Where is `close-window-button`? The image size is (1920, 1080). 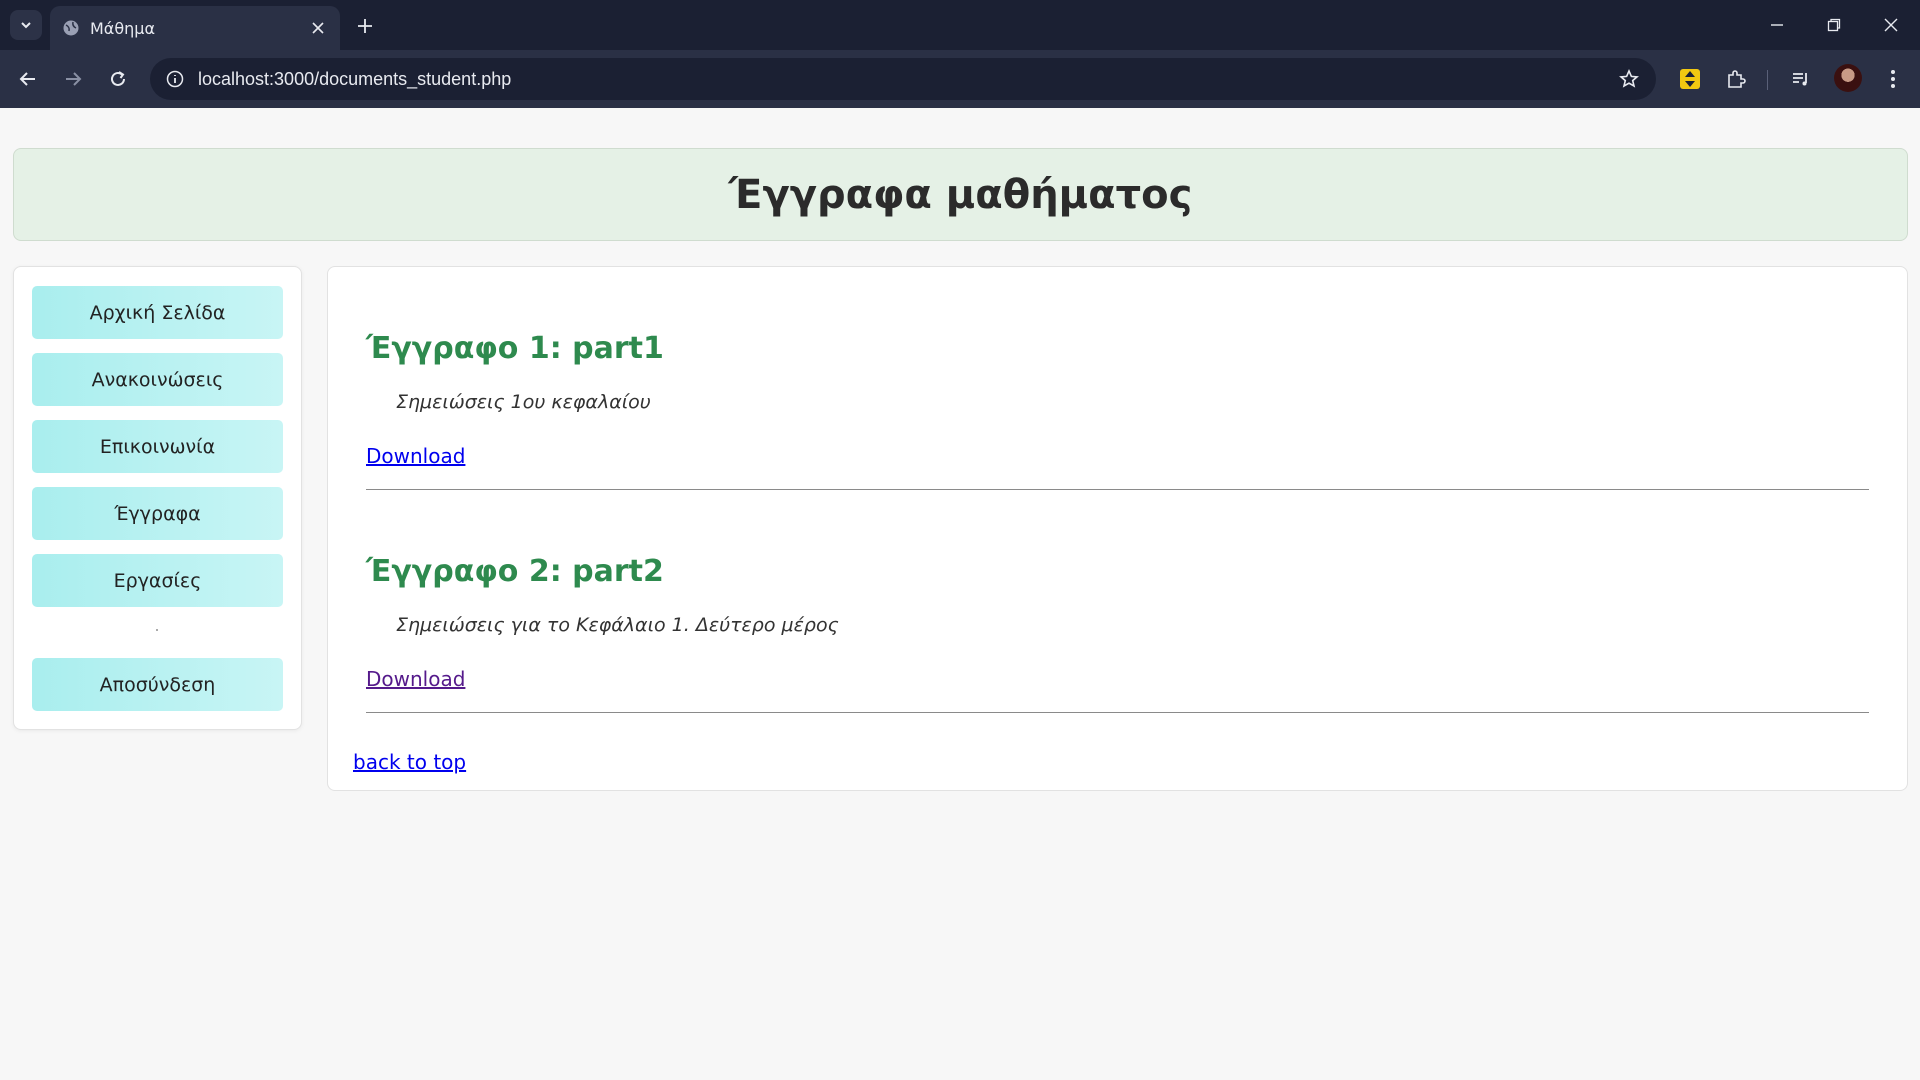
close-window-button is located at coordinates (1891, 25).